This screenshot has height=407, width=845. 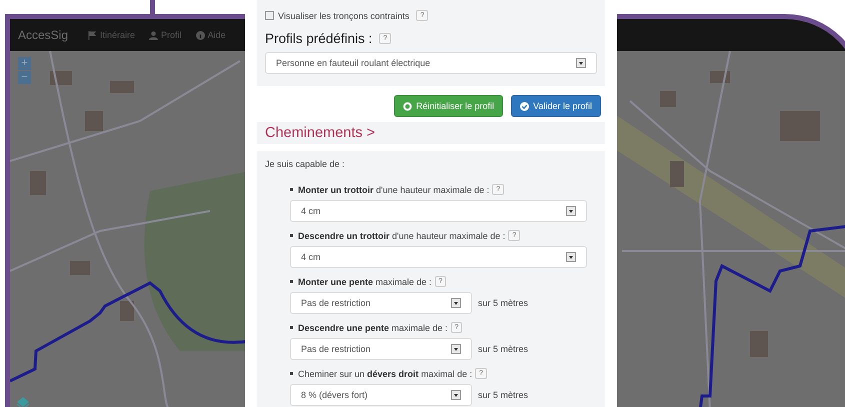 I want to click on profiles-label: Profils prédéfinis :, so click(x=318, y=38).